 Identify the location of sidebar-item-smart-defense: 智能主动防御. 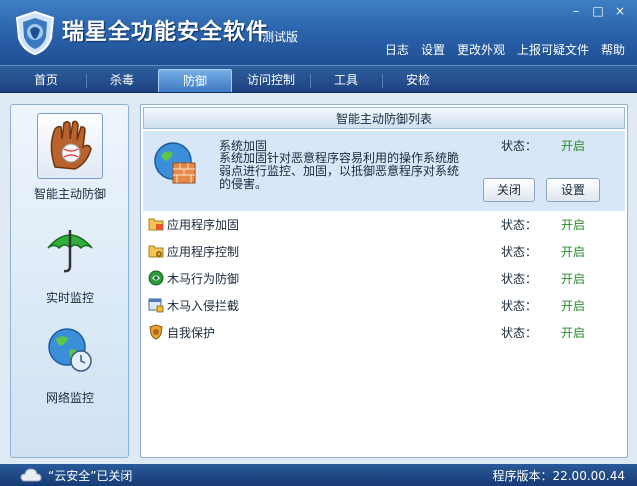
(70, 157).